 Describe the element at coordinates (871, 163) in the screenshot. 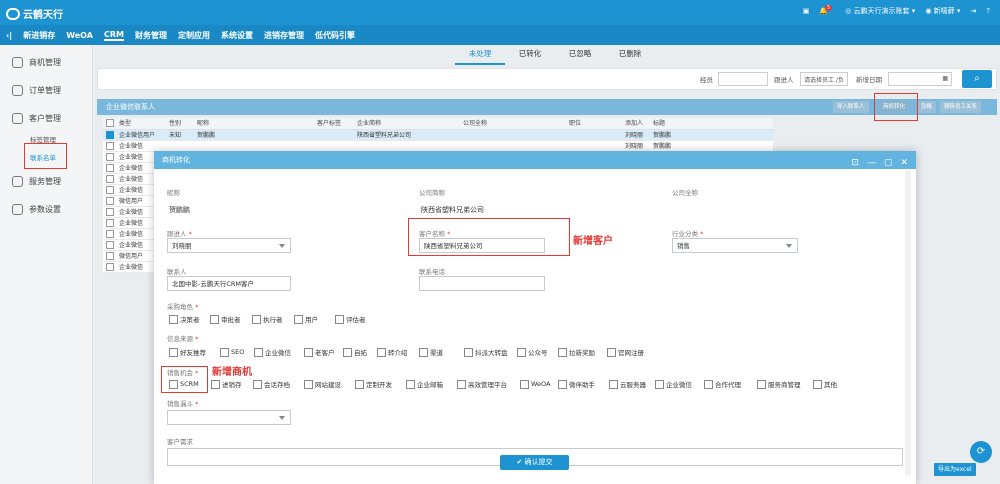

I see `minimize-icon: —` at that location.